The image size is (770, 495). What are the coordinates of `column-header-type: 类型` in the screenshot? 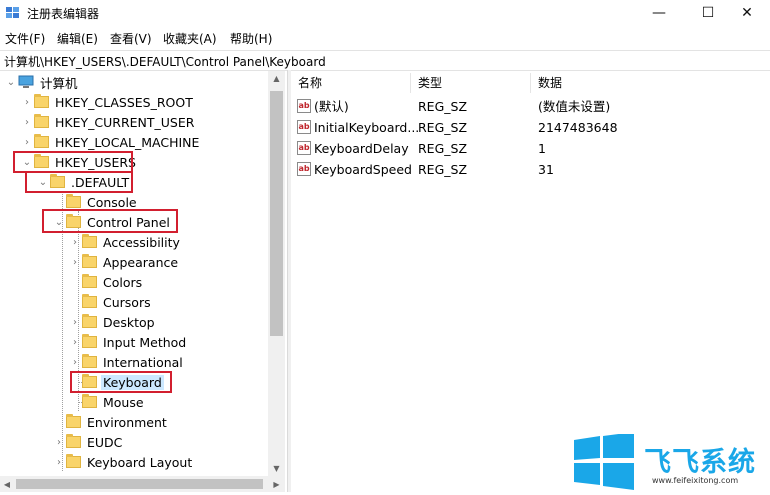 It's located at (471, 83).